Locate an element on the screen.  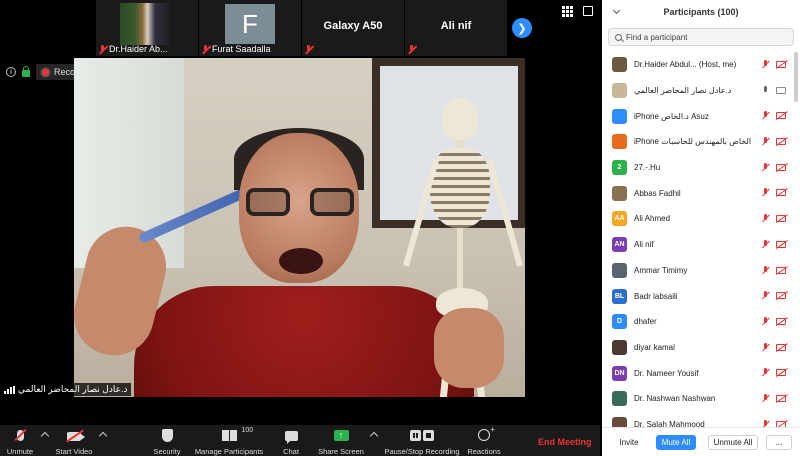
participant-name: Abbas Fadhil is located at coordinates (657, 193).